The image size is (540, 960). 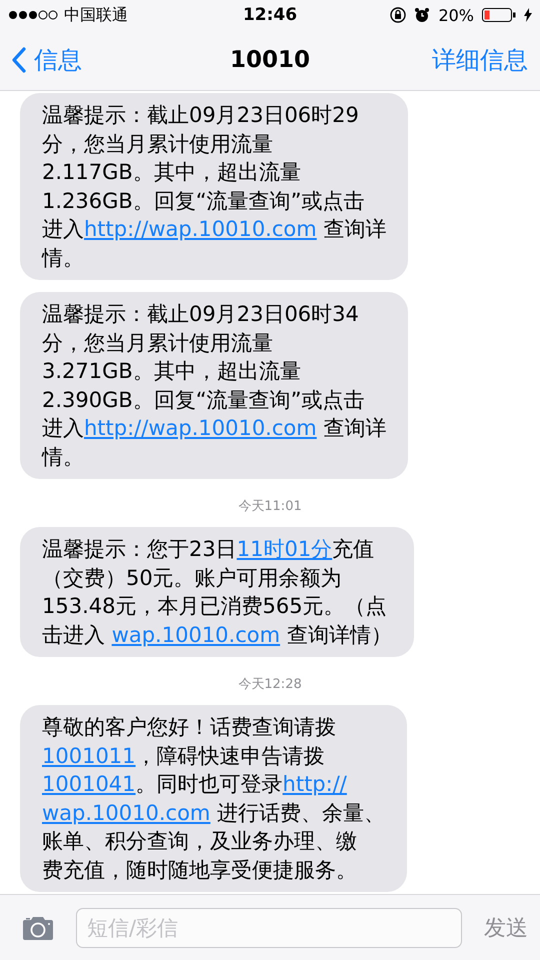 What do you see at coordinates (284, 549) in the screenshot?
I see `link: 11时01分` at bounding box center [284, 549].